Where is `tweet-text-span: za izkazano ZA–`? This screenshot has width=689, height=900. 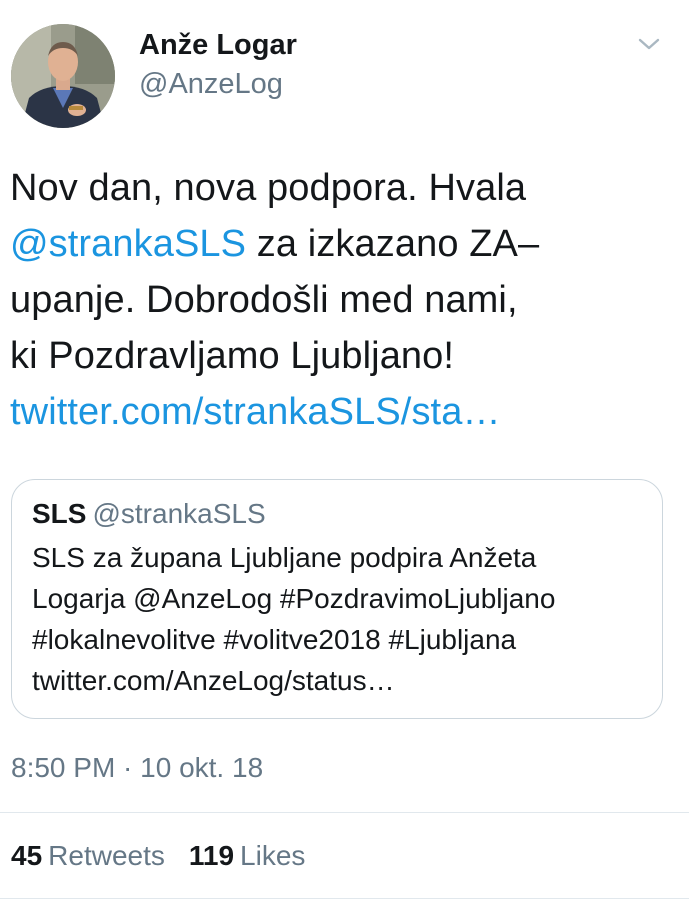 tweet-text-span: za izkazano ZA– is located at coordinates (393, 244).